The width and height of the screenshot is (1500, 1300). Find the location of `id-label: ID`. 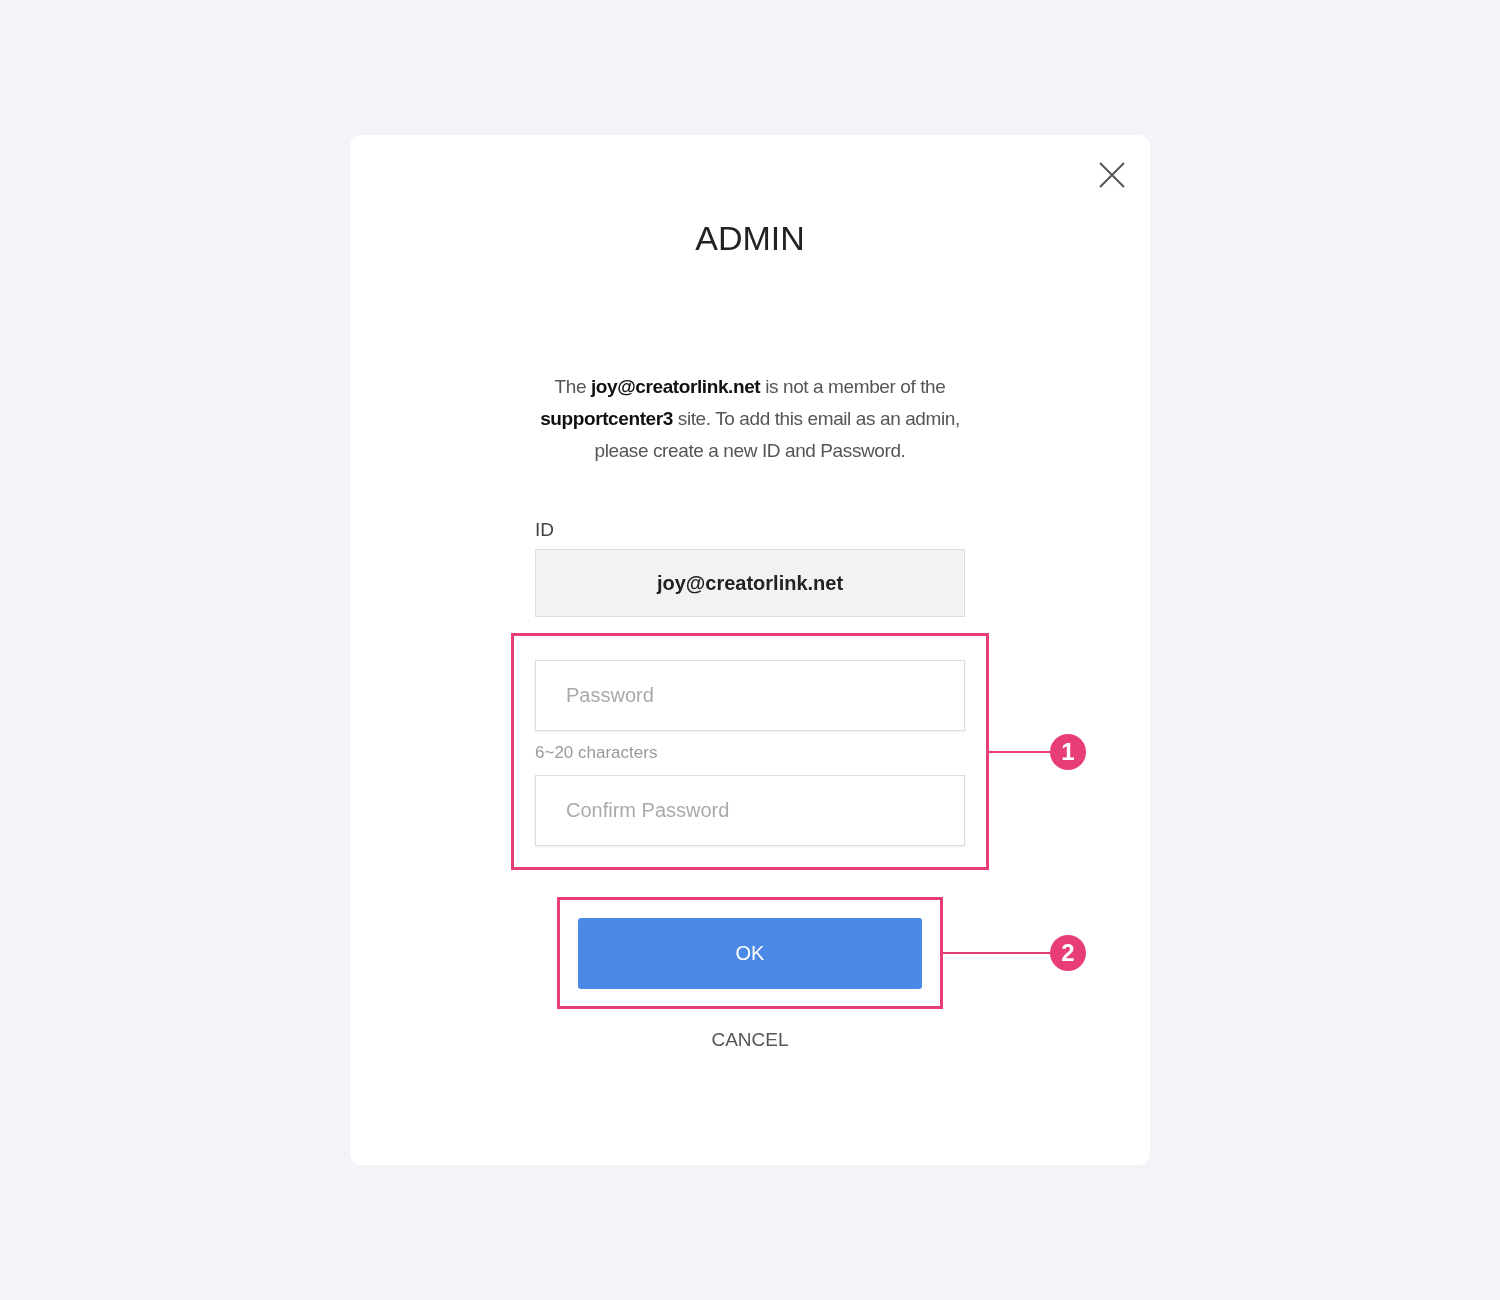

id-label: ID is located at coordinates (544, 530).